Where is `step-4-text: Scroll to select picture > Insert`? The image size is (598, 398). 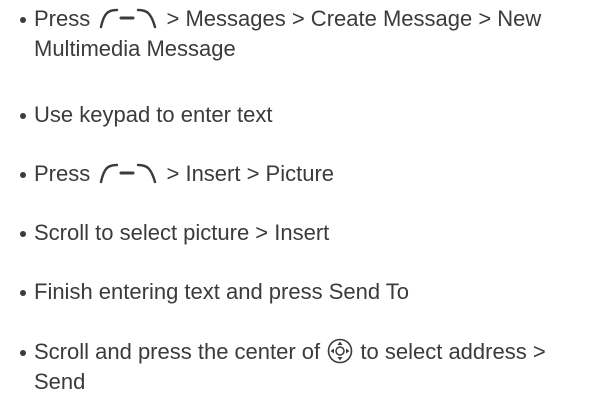
step-4-text: Scroll to select picture > Insert is located at coordinates (182, 232).